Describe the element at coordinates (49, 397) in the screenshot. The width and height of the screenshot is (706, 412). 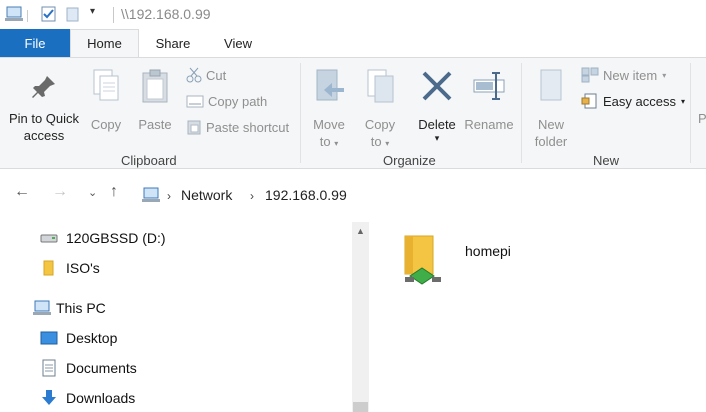
I see `download-arrow-icon` at that location.